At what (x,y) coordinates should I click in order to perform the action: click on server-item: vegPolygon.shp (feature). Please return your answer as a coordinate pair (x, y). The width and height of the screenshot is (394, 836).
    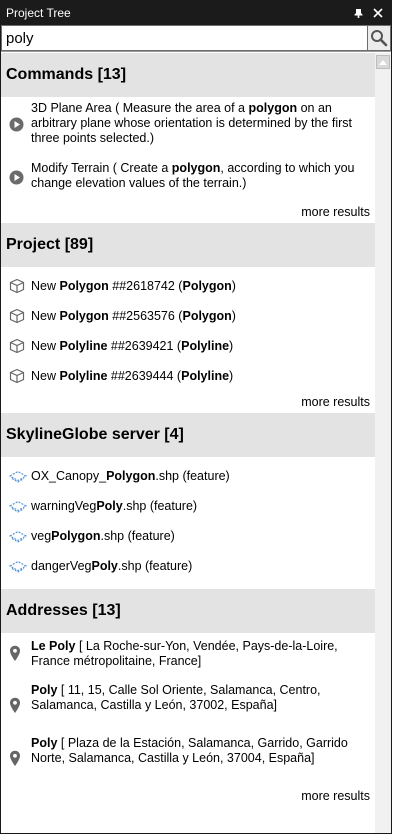
    Looking at the image, I should click on (188, 536).